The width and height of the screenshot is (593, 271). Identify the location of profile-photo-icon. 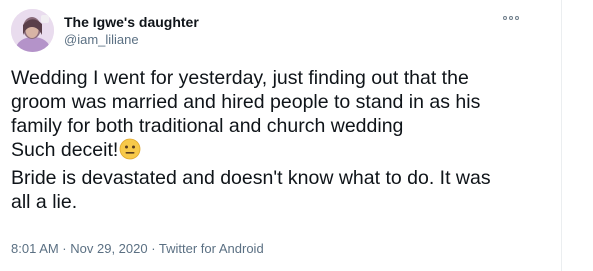
(32, 30).